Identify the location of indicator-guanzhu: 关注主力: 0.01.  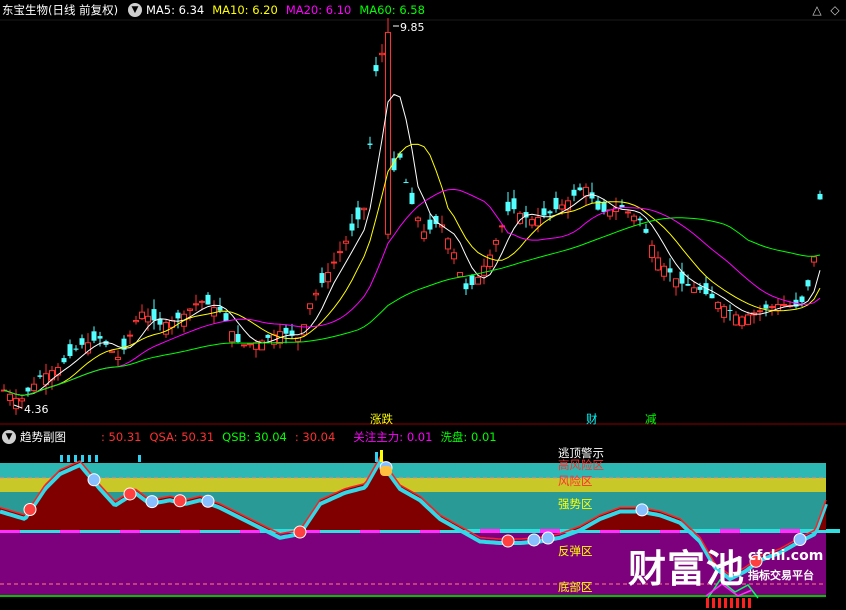
(393, 437).